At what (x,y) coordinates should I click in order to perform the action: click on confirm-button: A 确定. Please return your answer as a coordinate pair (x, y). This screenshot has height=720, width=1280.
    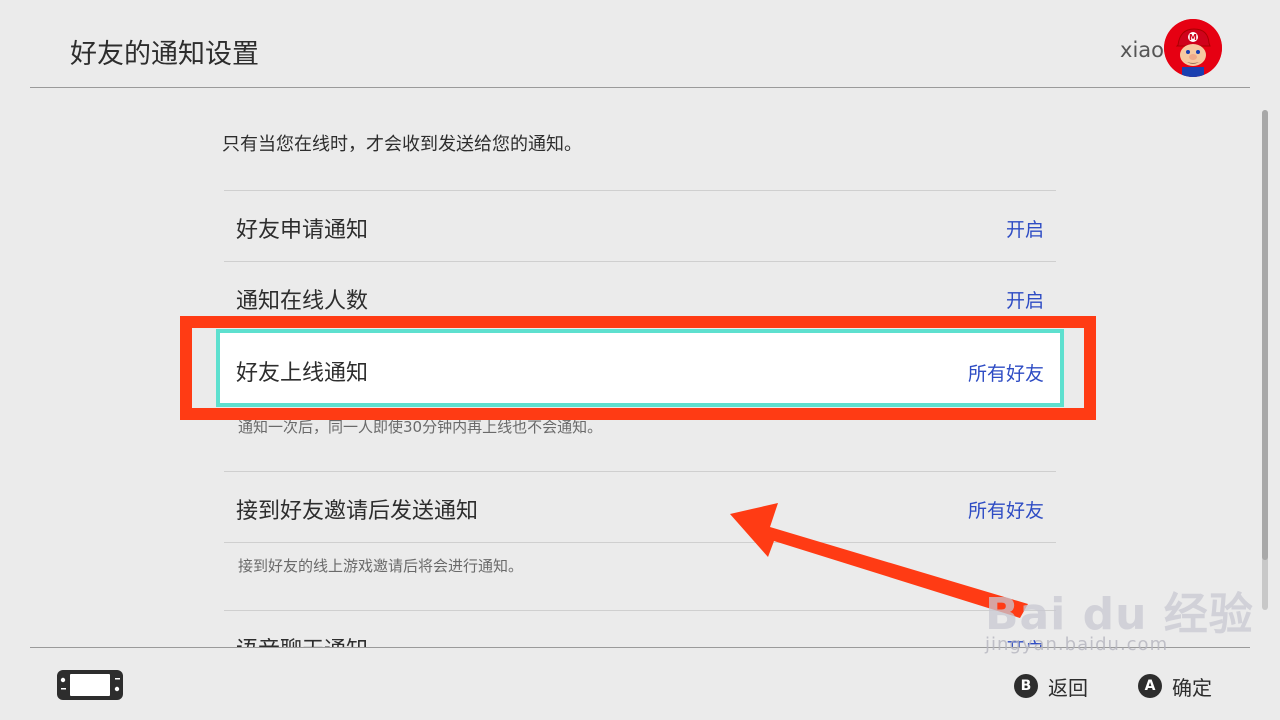
    Looking at the image, I should click on (1175, 686).